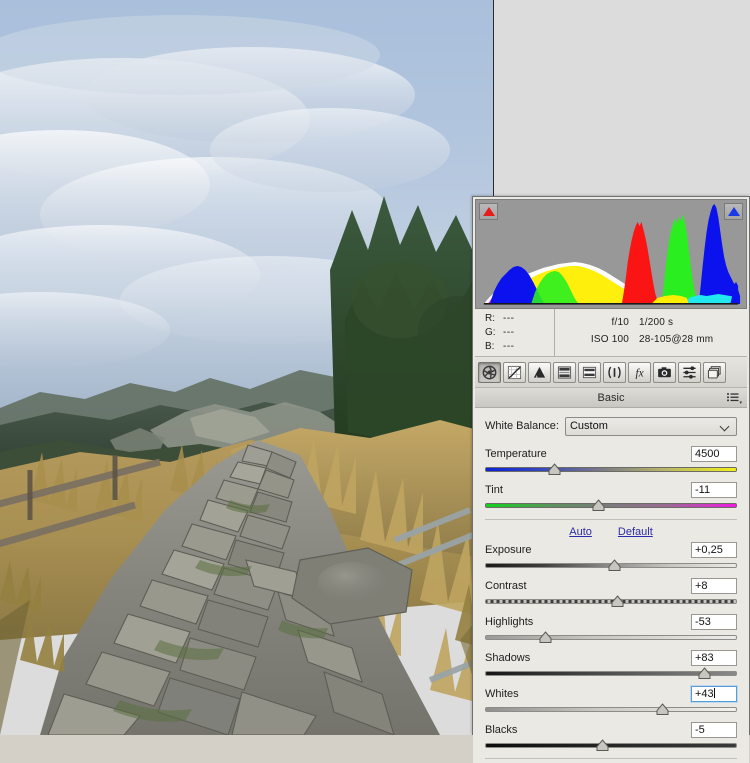 The width and height of the screenshot is (750, 763). Describe the element at coordinates (506, 585) in the screenshot. I see `slider-contrast-label: Contrast` at that location.